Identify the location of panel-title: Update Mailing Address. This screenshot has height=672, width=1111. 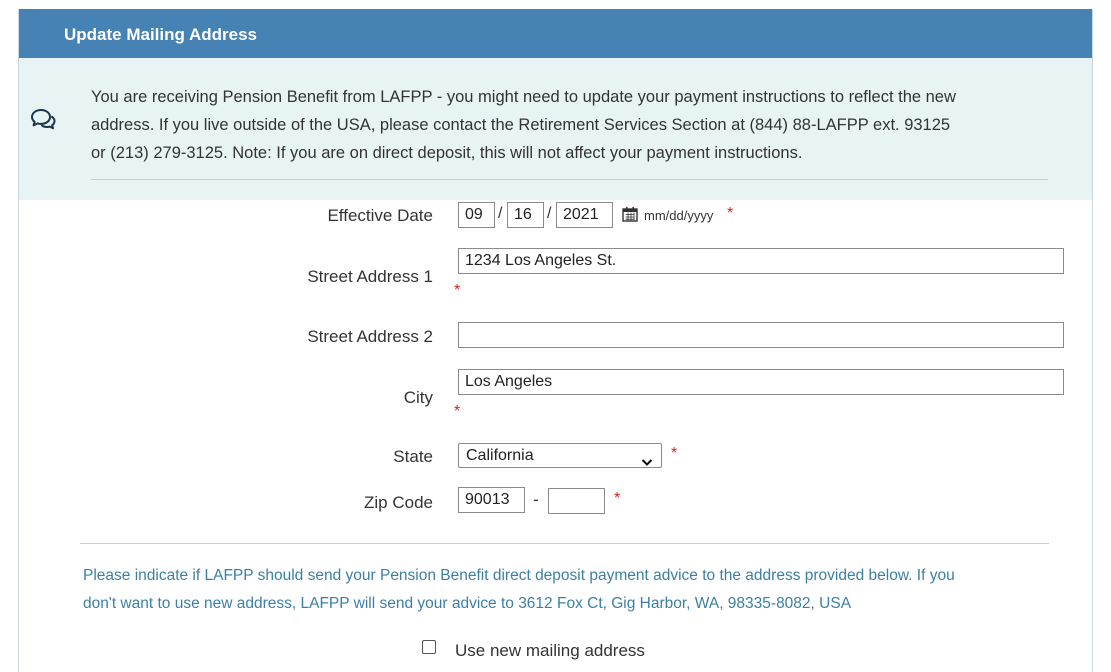
(555, 33).